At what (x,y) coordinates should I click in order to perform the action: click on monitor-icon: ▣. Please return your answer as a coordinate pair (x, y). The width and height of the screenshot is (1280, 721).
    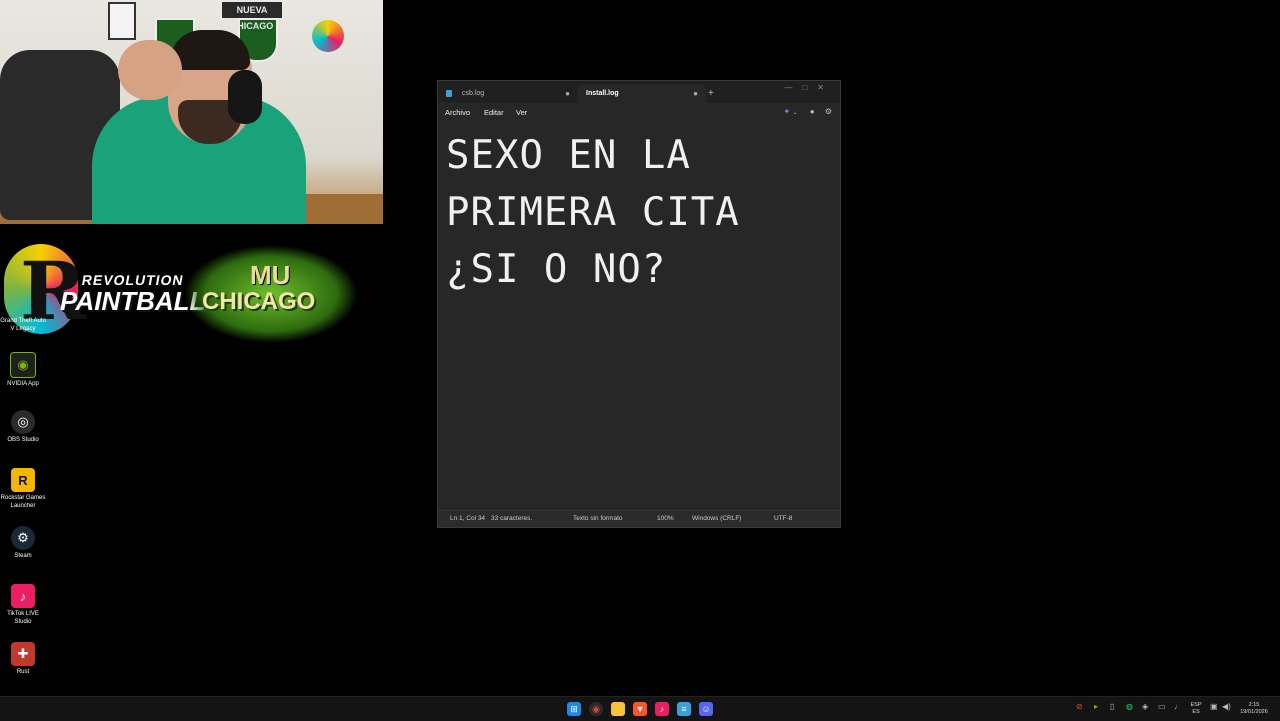
    Looking at the image, I should click on (1214, 706).